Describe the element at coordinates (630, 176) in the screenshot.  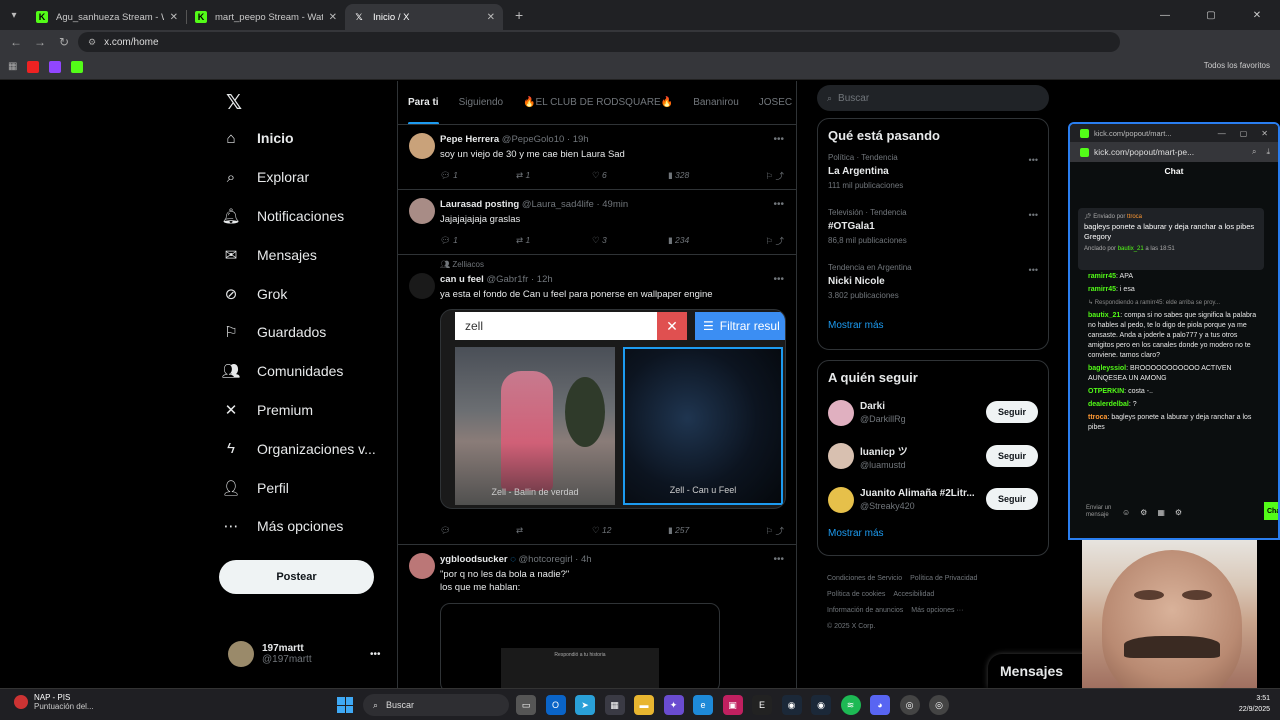
I see `like-button: ♡ 6` at that location.